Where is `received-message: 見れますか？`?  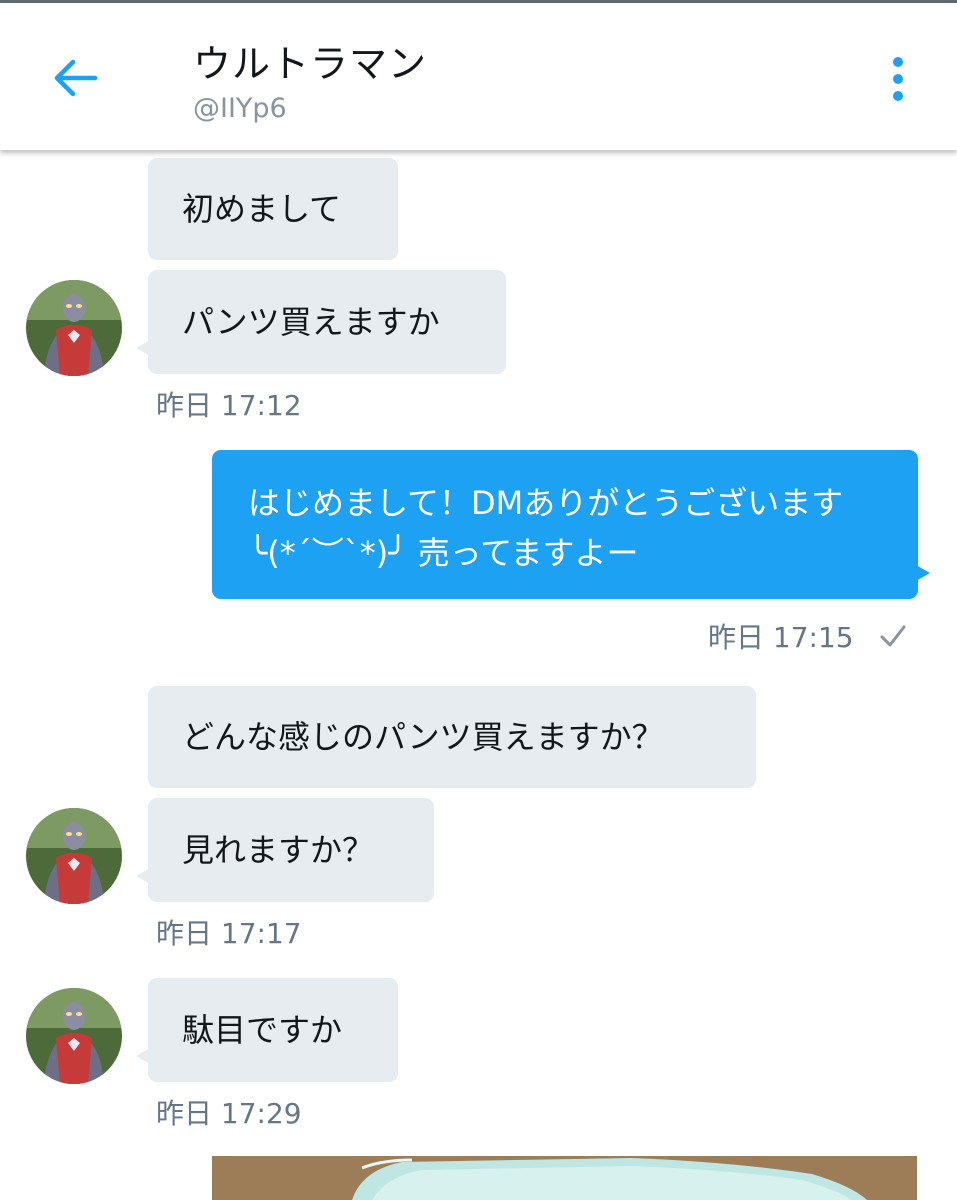
received-message: 見れますか？ is located at coordinates (285, 850).